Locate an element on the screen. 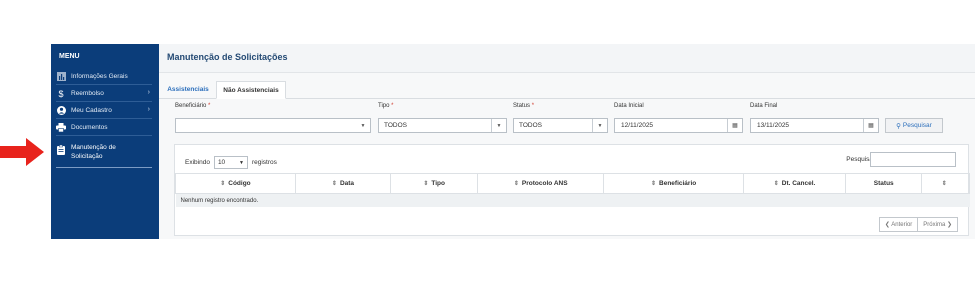 The height and width of the screenshot is (287, 980). page-size-value: 10 is located at coordinates (221, 162).